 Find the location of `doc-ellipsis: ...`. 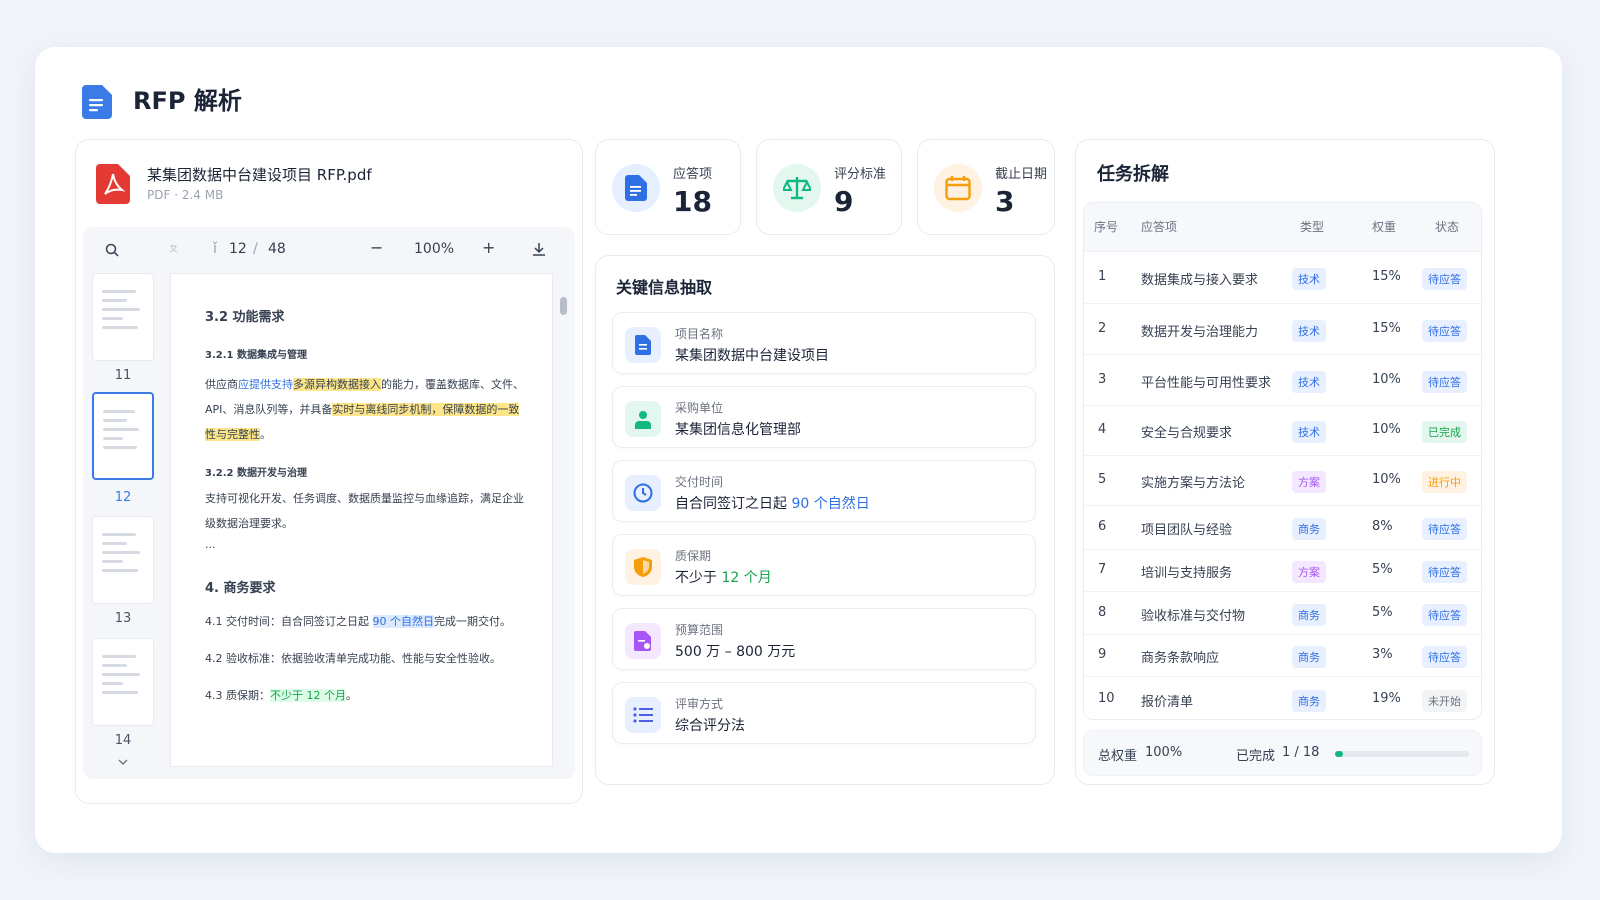

doc-ellipsis: ... is located at coordinates (210, 544).